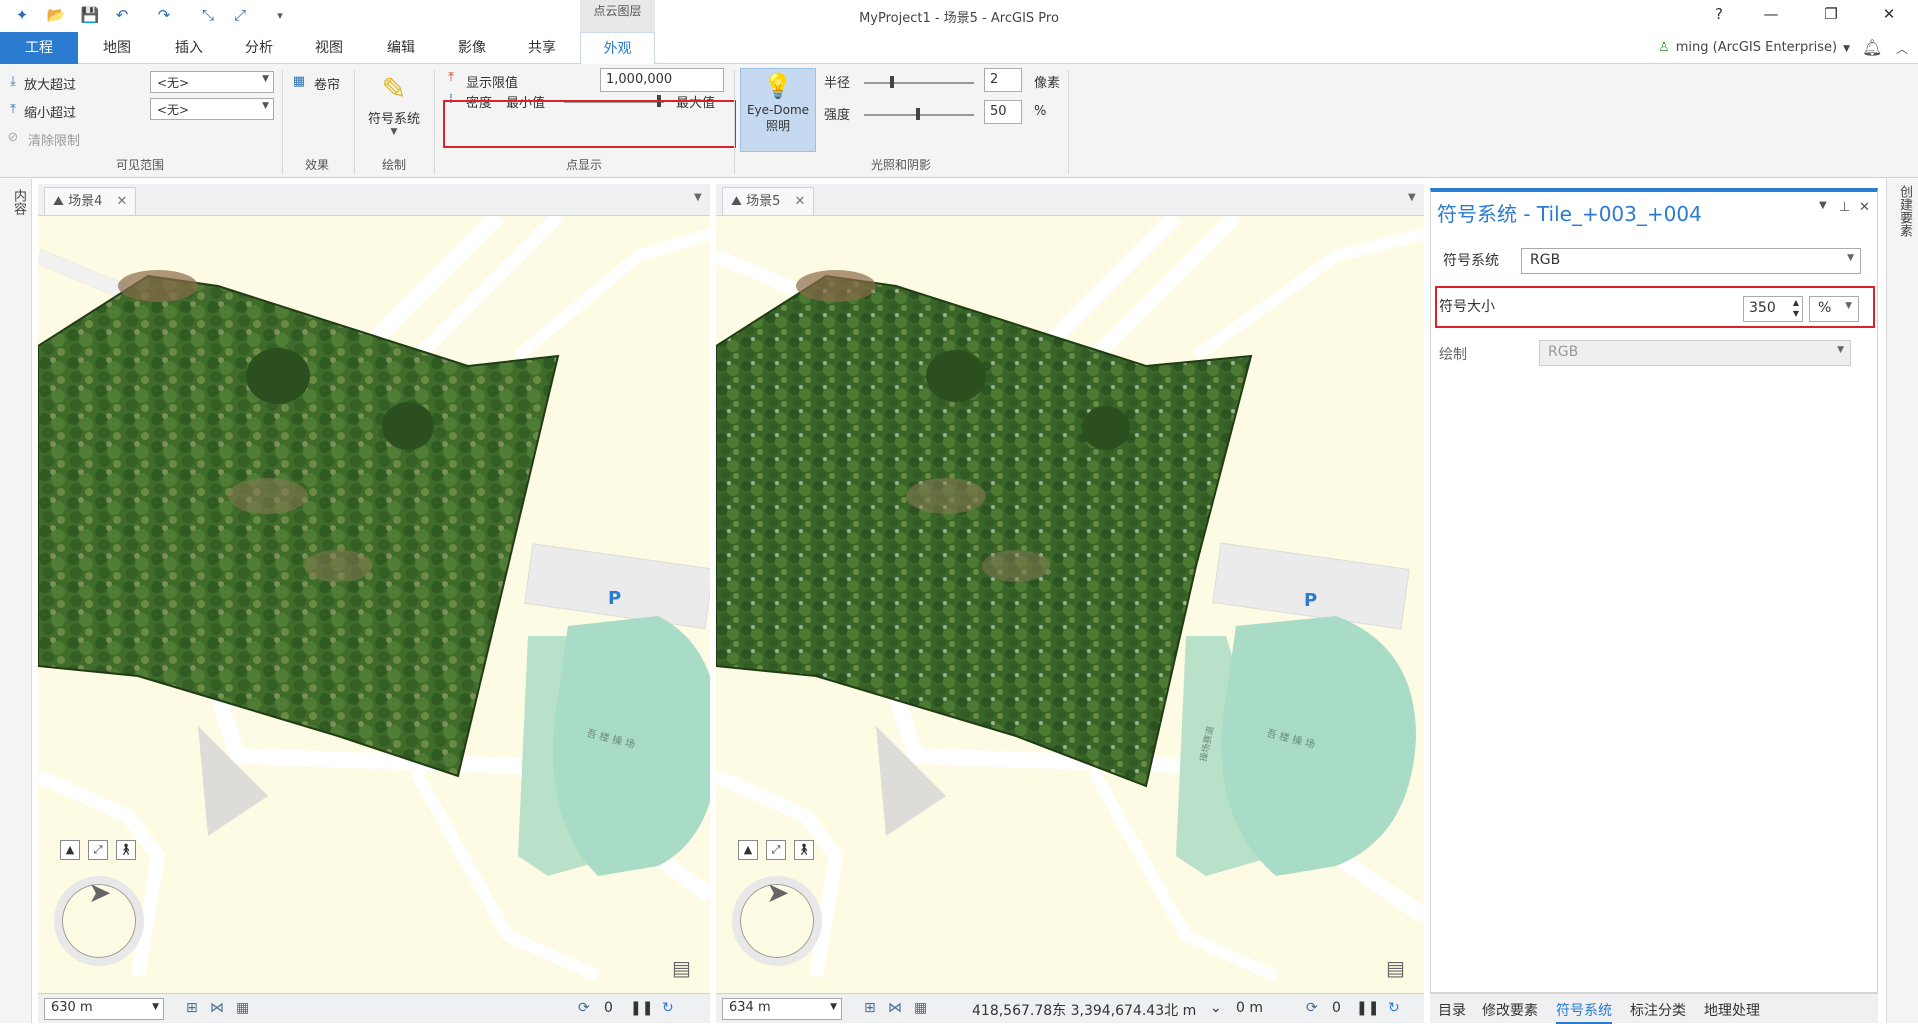 This screenshot has height=1024, width=1918. I want to click on tab-label-class: 标注分类, so click(1658, 1010).